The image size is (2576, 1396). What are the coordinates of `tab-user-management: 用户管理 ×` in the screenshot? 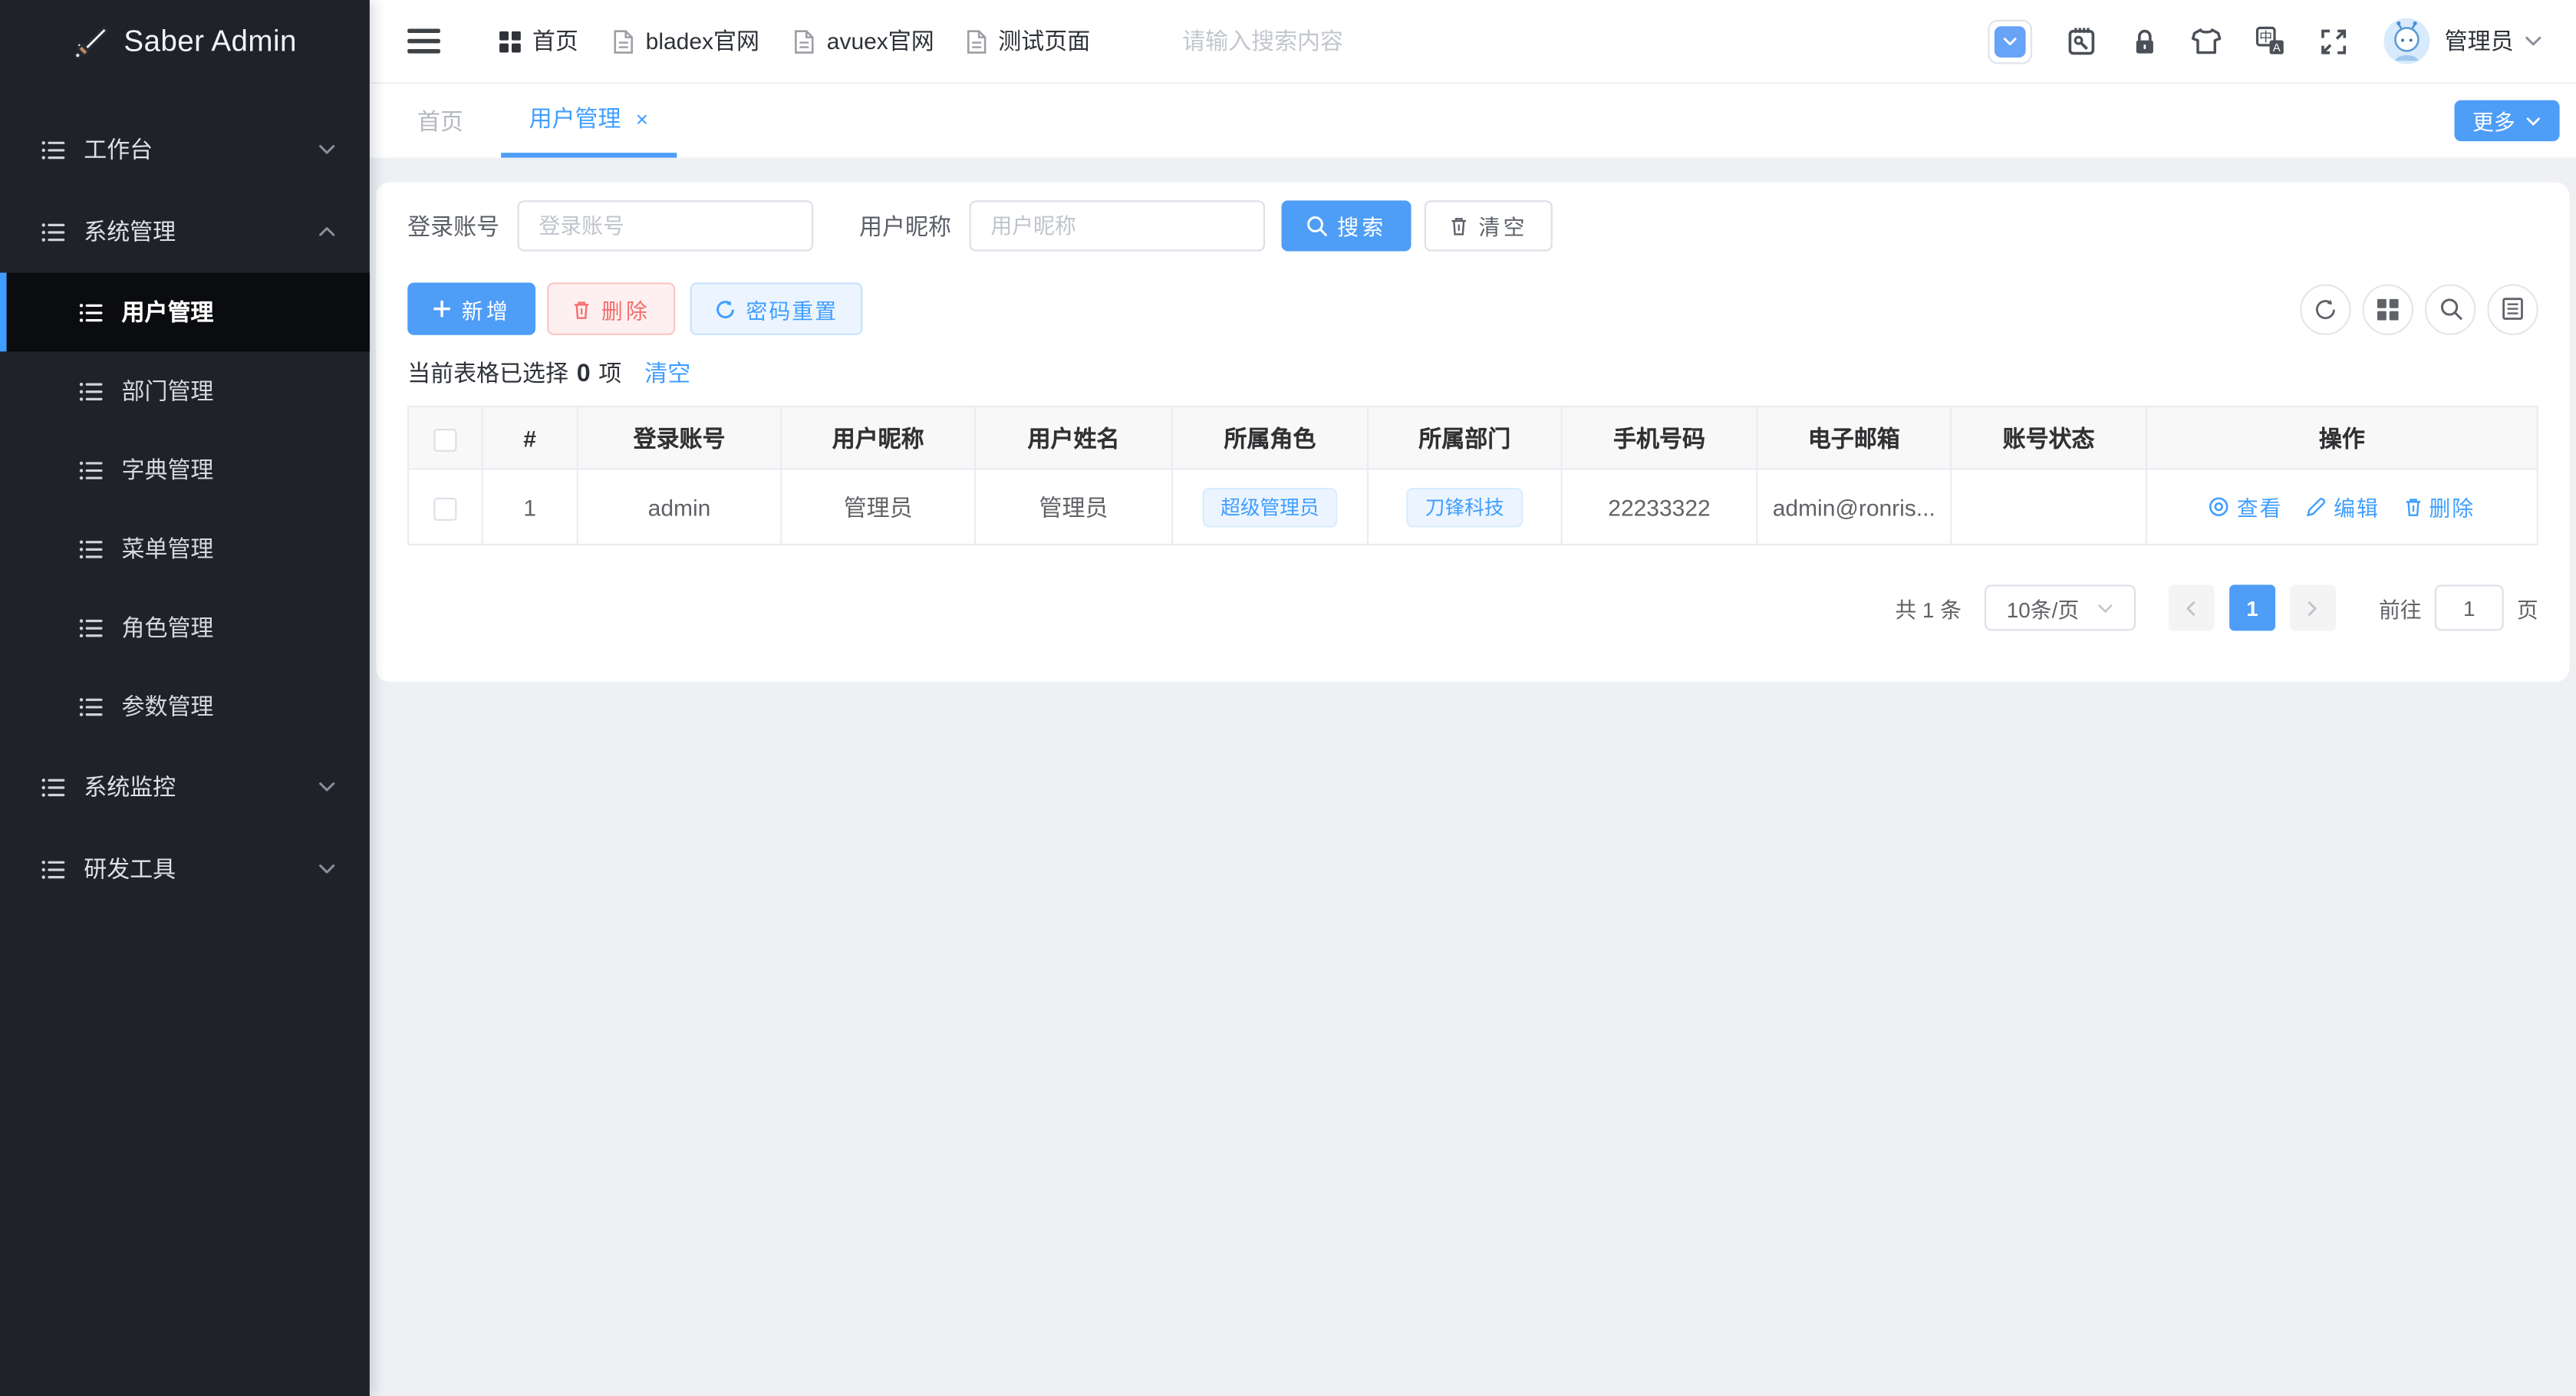 It's located at (589, 121).